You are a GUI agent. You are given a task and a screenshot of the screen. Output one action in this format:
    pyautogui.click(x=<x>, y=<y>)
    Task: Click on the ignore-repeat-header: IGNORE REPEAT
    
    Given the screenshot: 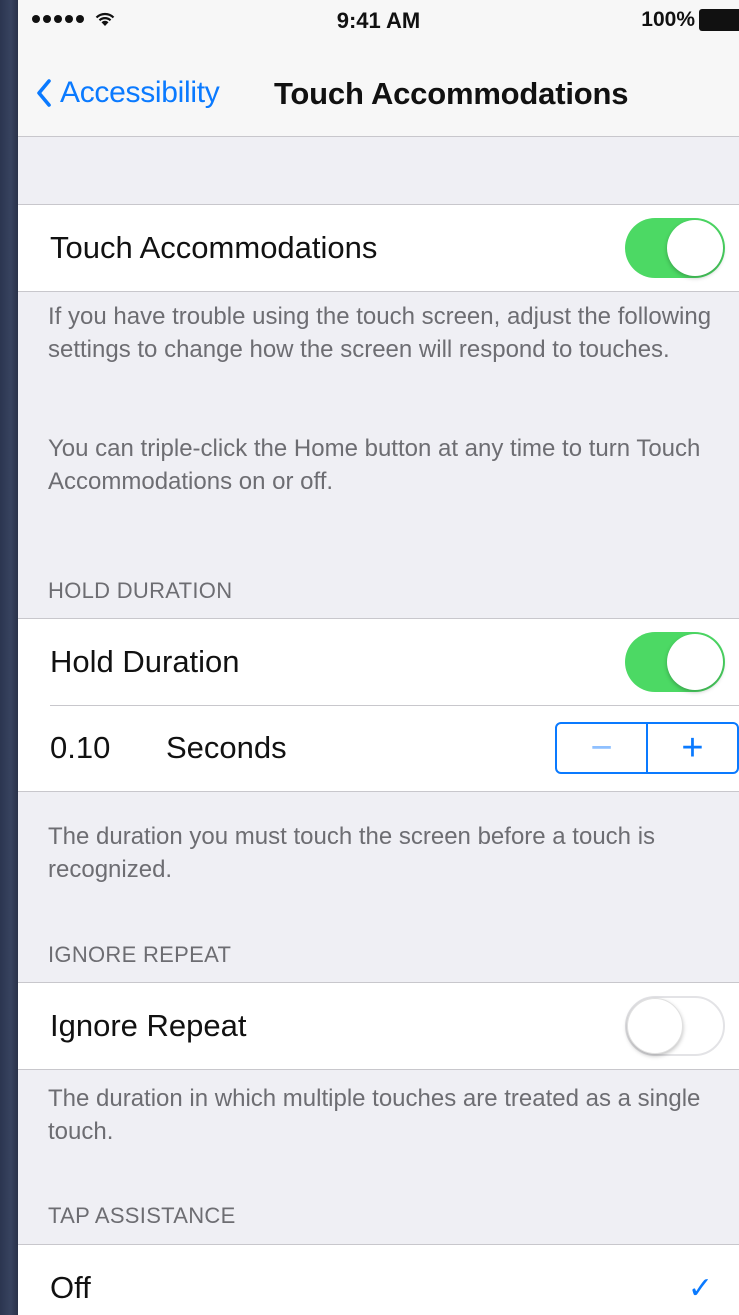 What is the action you would take?
    pyautogui.click(x=140, y=954)
    